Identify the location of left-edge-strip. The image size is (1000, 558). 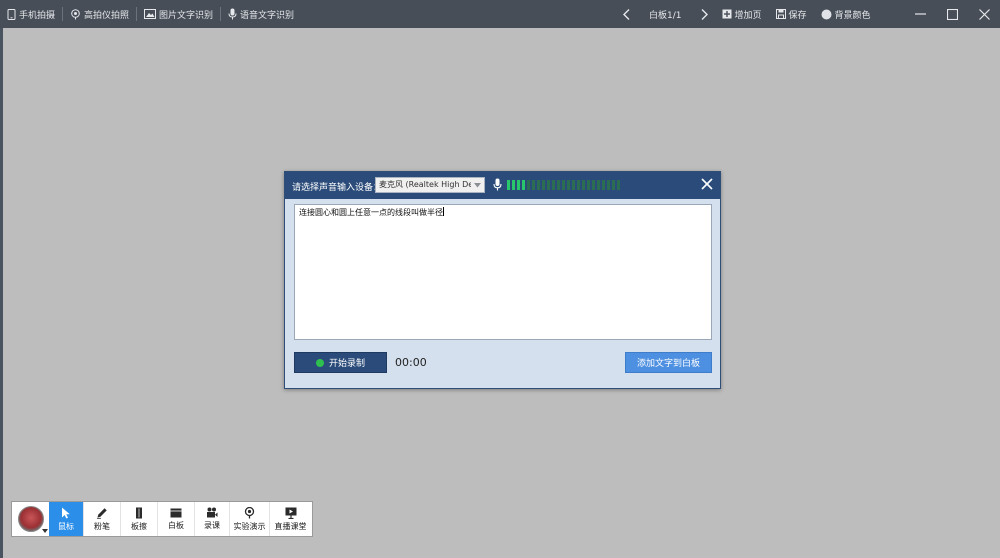
(1, 293).